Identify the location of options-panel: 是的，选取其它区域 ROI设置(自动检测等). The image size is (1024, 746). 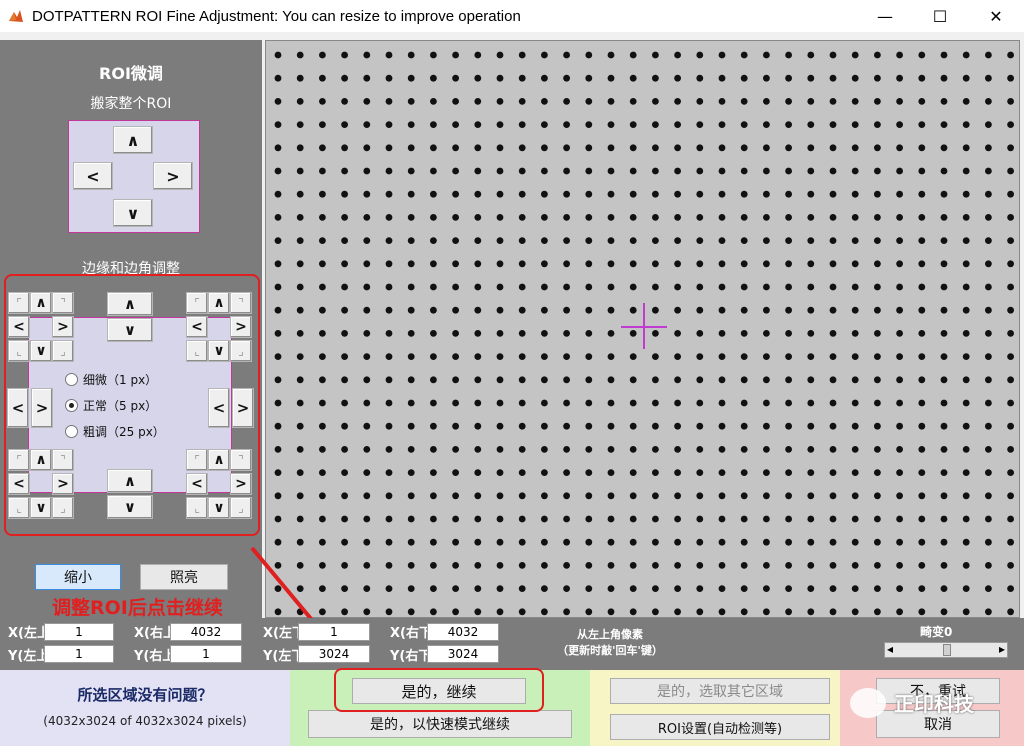
(715, 708).